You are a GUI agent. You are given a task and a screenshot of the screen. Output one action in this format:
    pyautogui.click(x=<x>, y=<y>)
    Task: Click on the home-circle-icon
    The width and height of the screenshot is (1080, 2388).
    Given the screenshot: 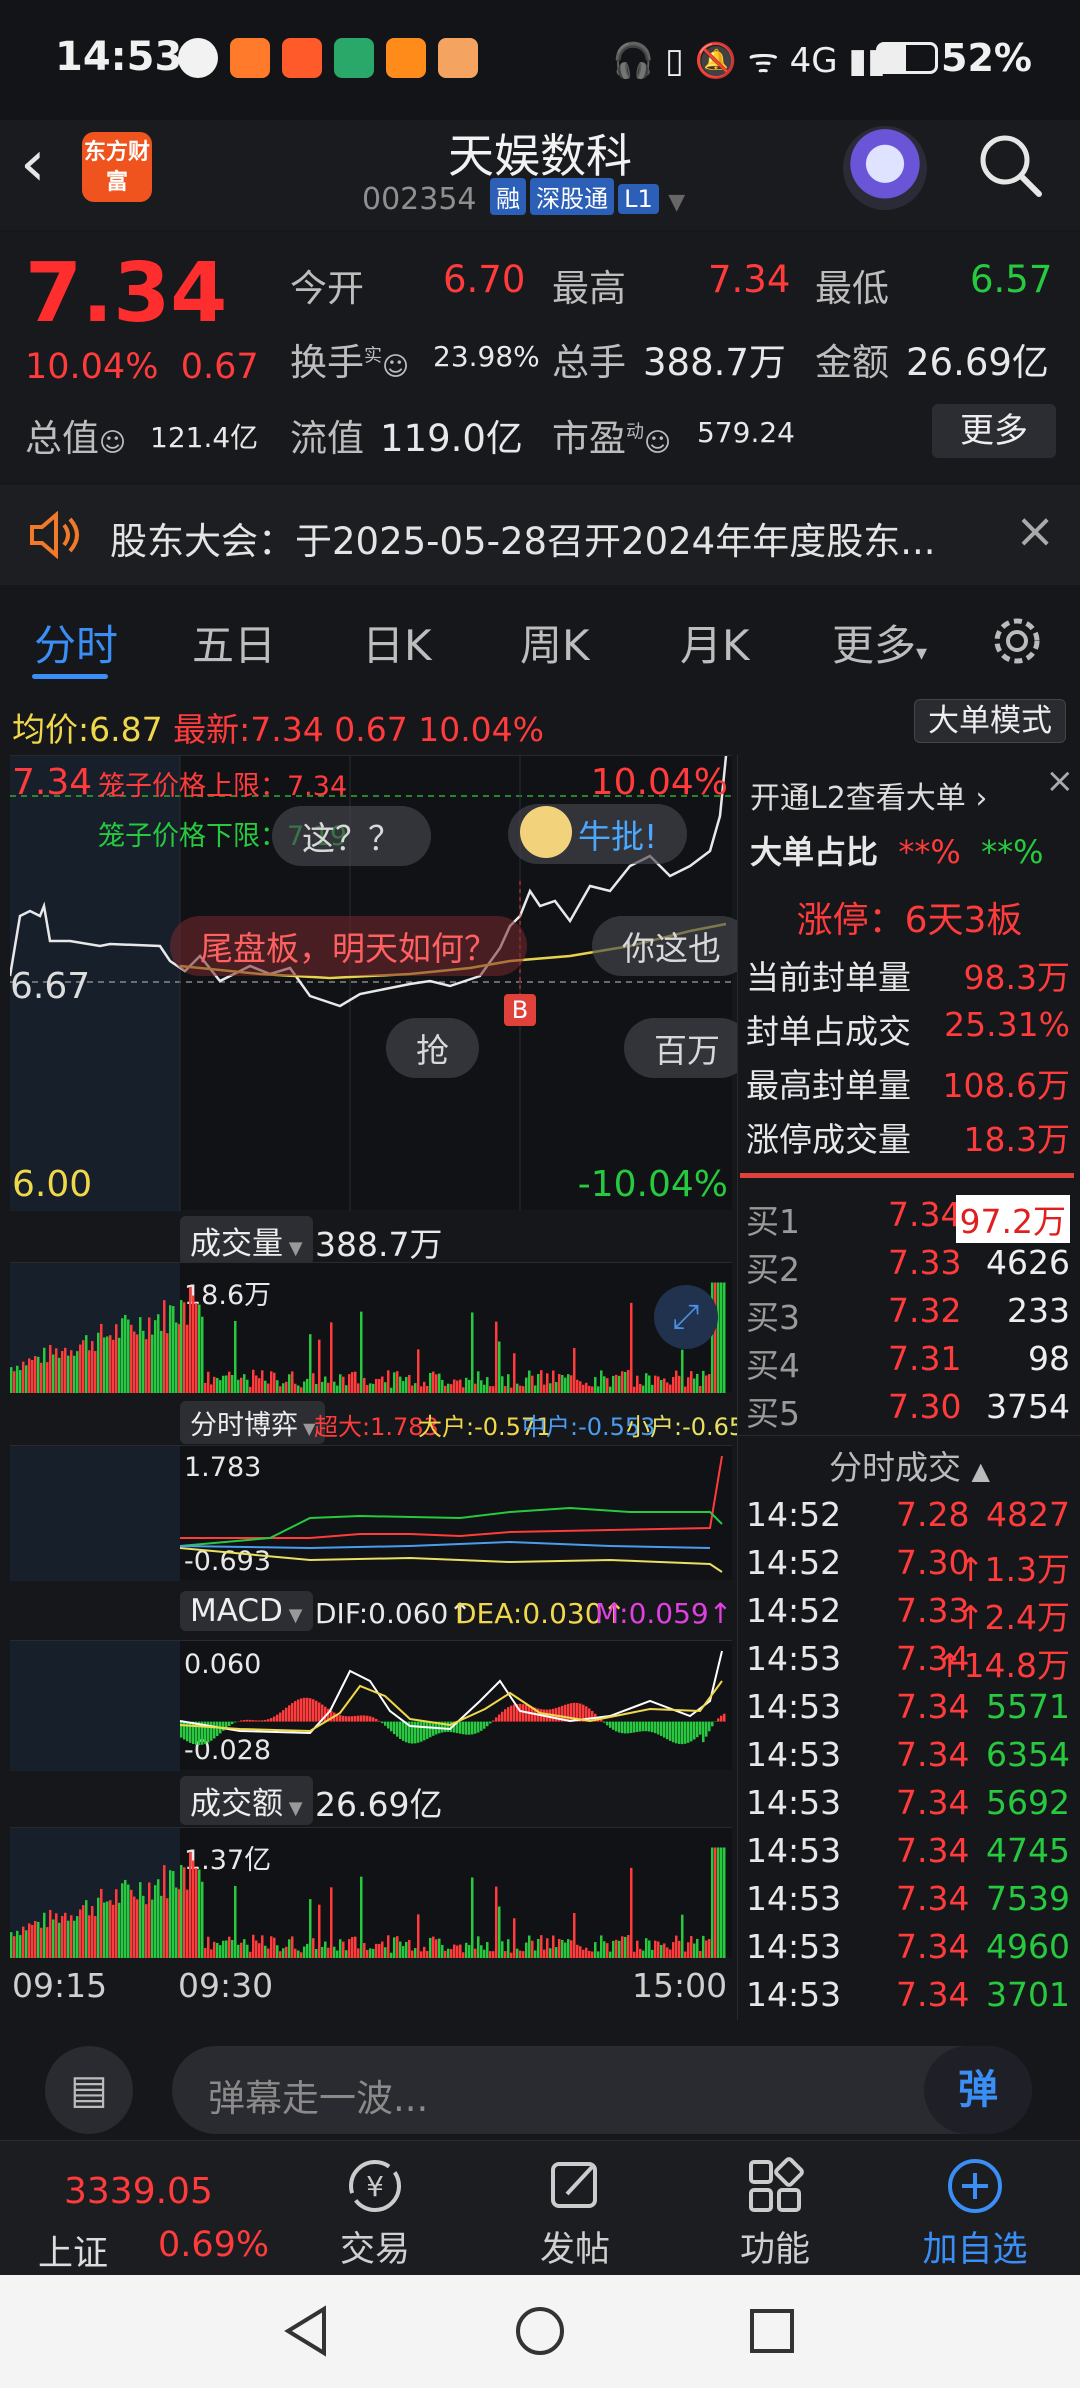 What is the action you would take?
    pyautogui.click(x=540, y=2331)
    